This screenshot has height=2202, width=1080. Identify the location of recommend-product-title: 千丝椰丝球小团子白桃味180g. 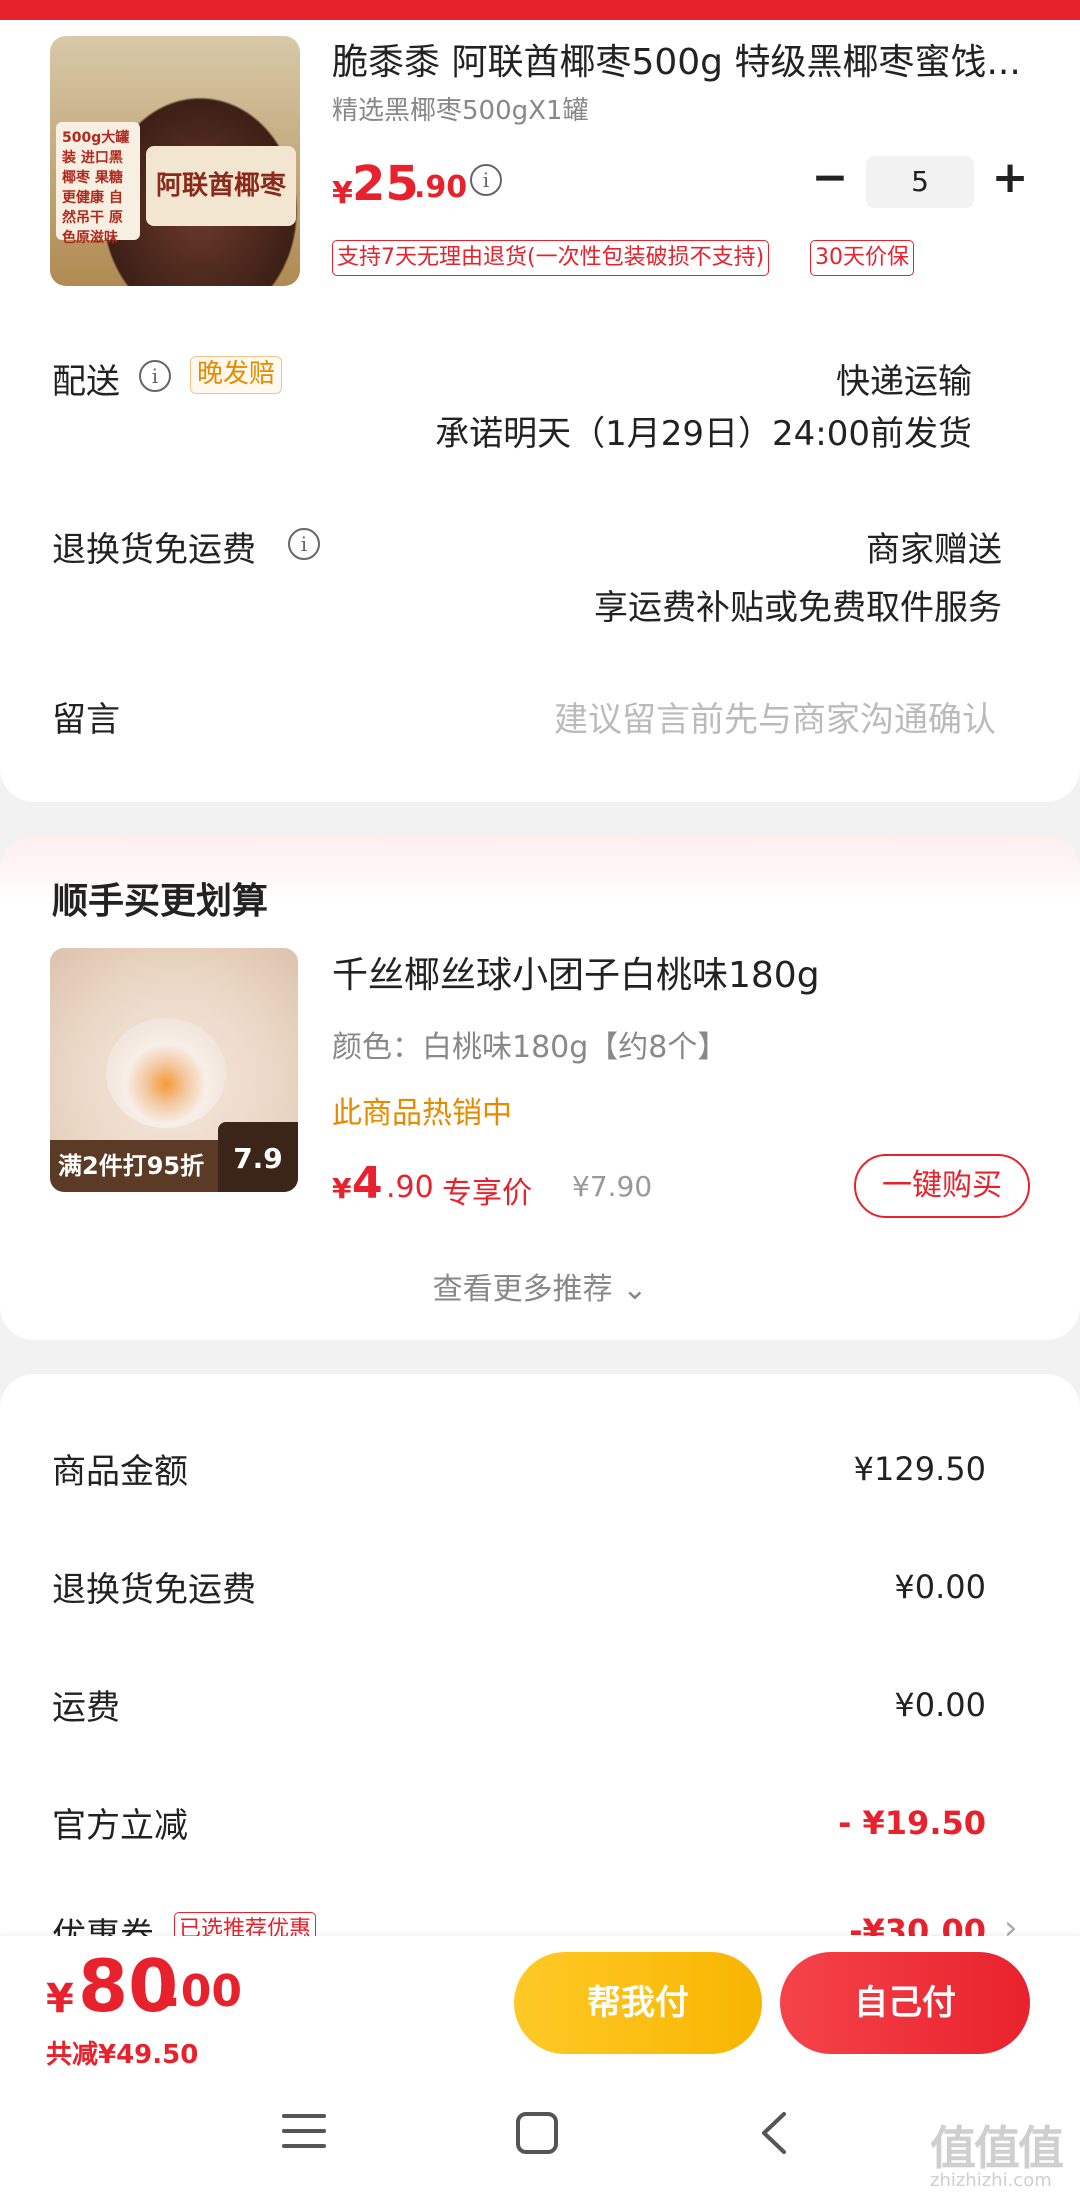
(576, 972).